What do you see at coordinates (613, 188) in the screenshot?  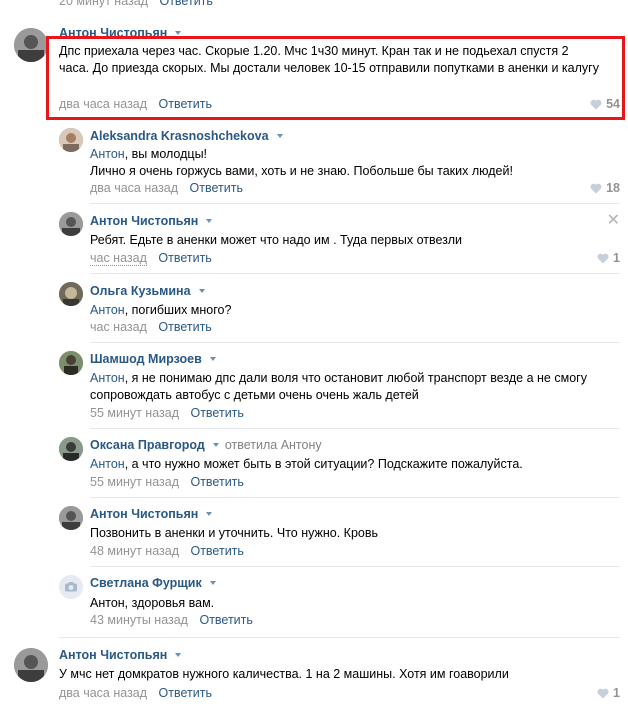 I see `like-count: 18` at bounding box center [613, 188].